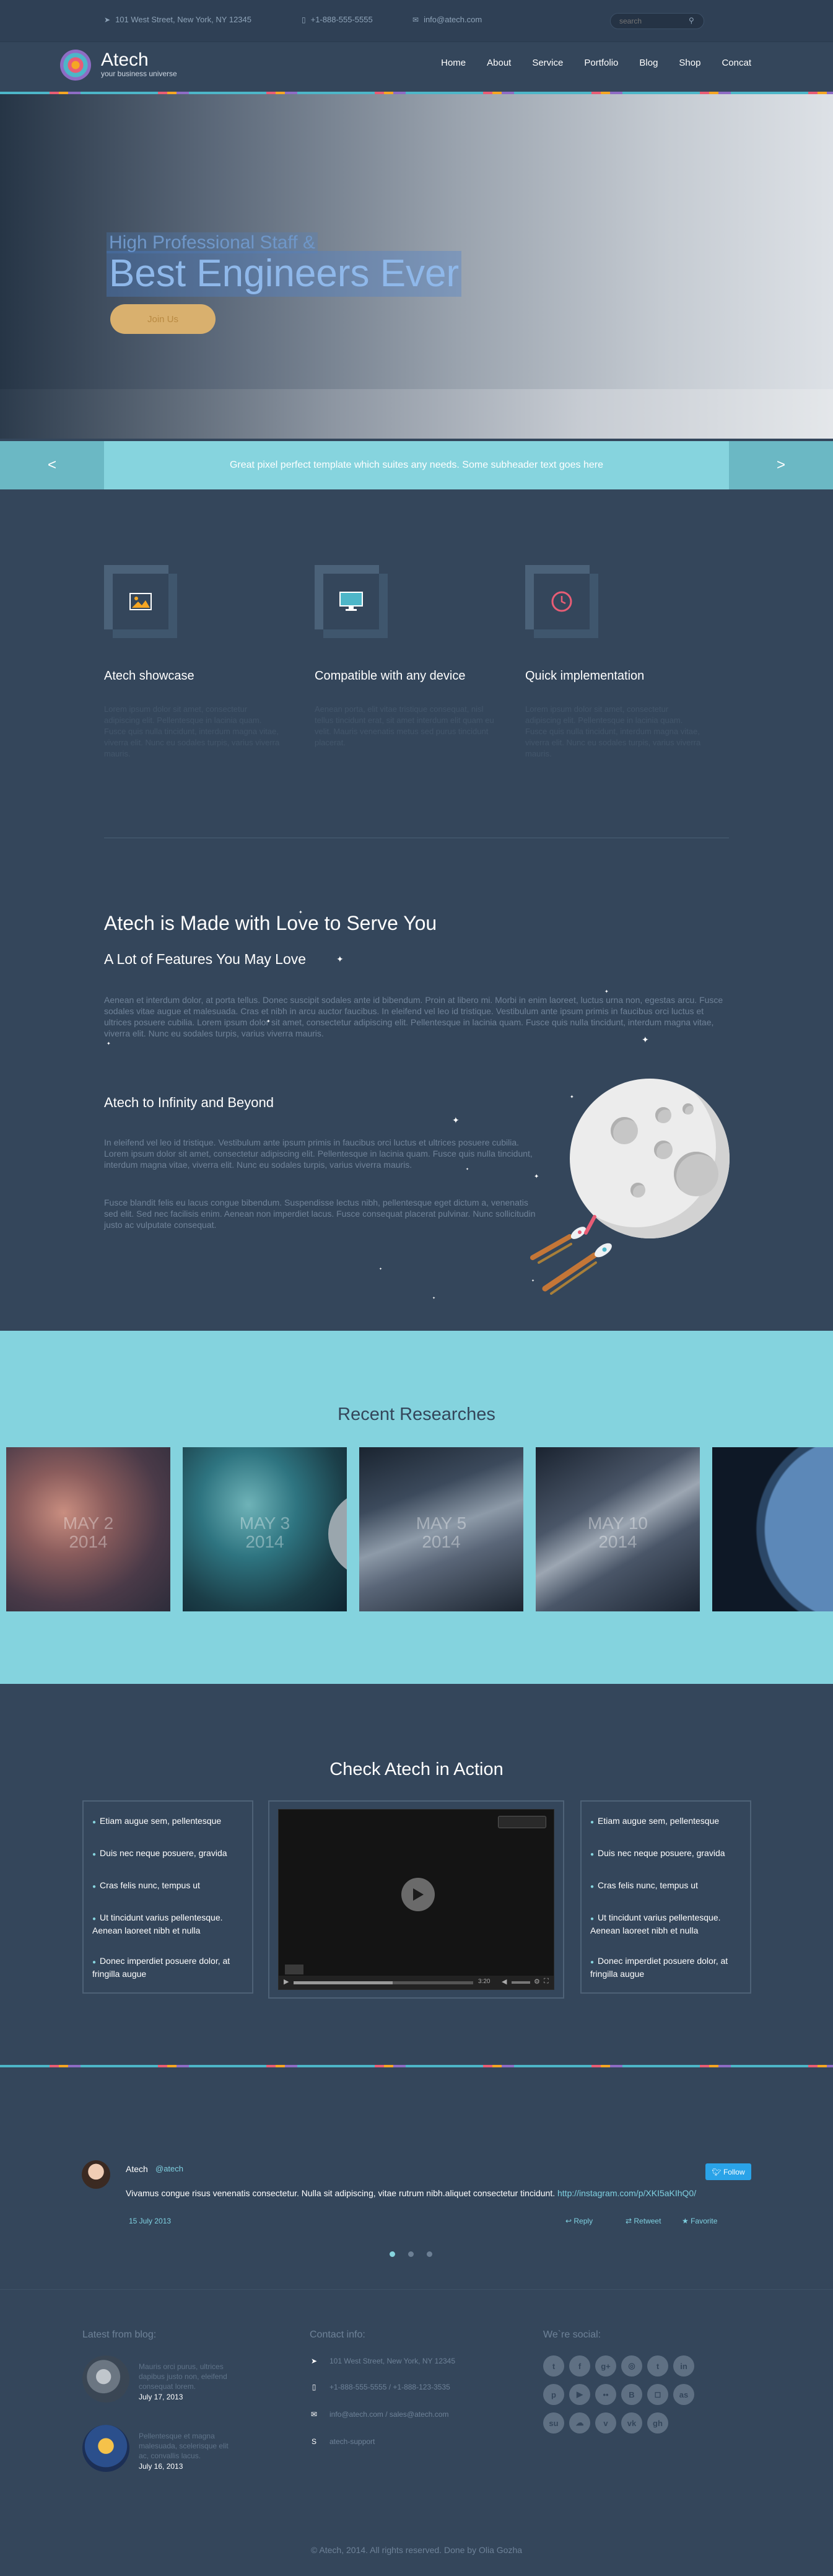  What do you see at coordinates (617, 1532) in the screenshot?
I see `card-date: MAY 10 2014` at bounding box center [617, 1532].